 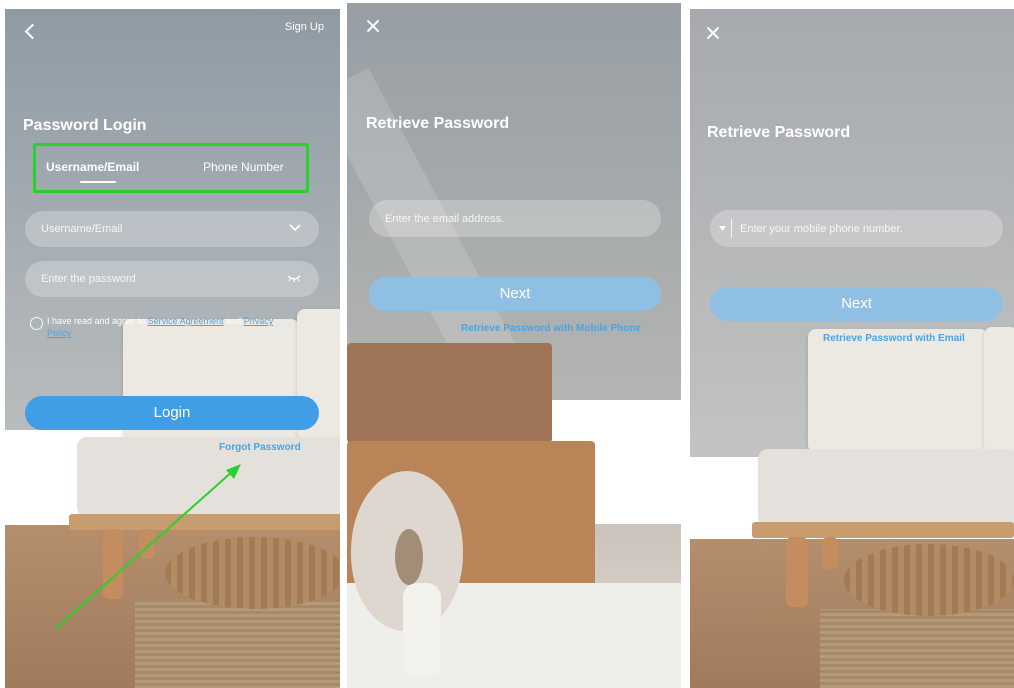 I want to click on phone-number-field: Enter your mobile phone number., so click(x=856, y=228).